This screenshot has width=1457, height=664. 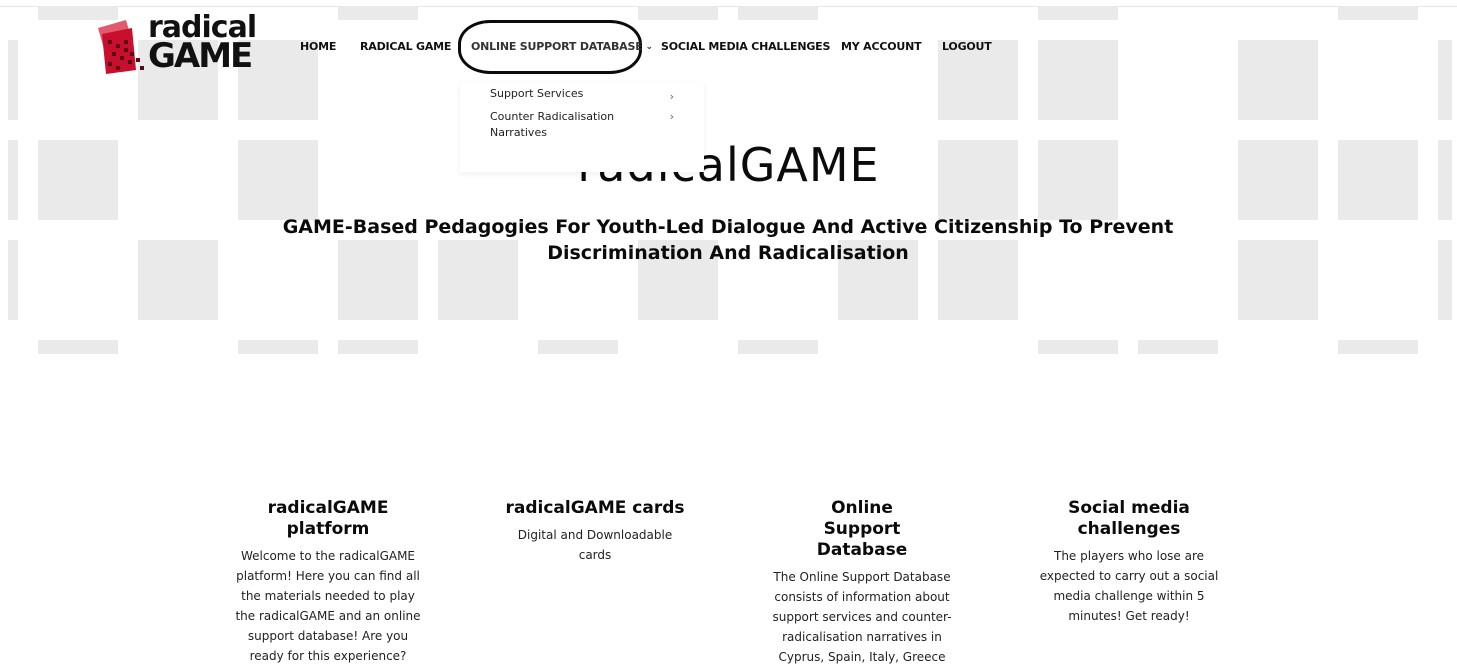 What do you see at coordinates (595, 545) in the screenshot?
I see `feature-text: Digital and Downloadable cards` at bounding box center [595, 545].